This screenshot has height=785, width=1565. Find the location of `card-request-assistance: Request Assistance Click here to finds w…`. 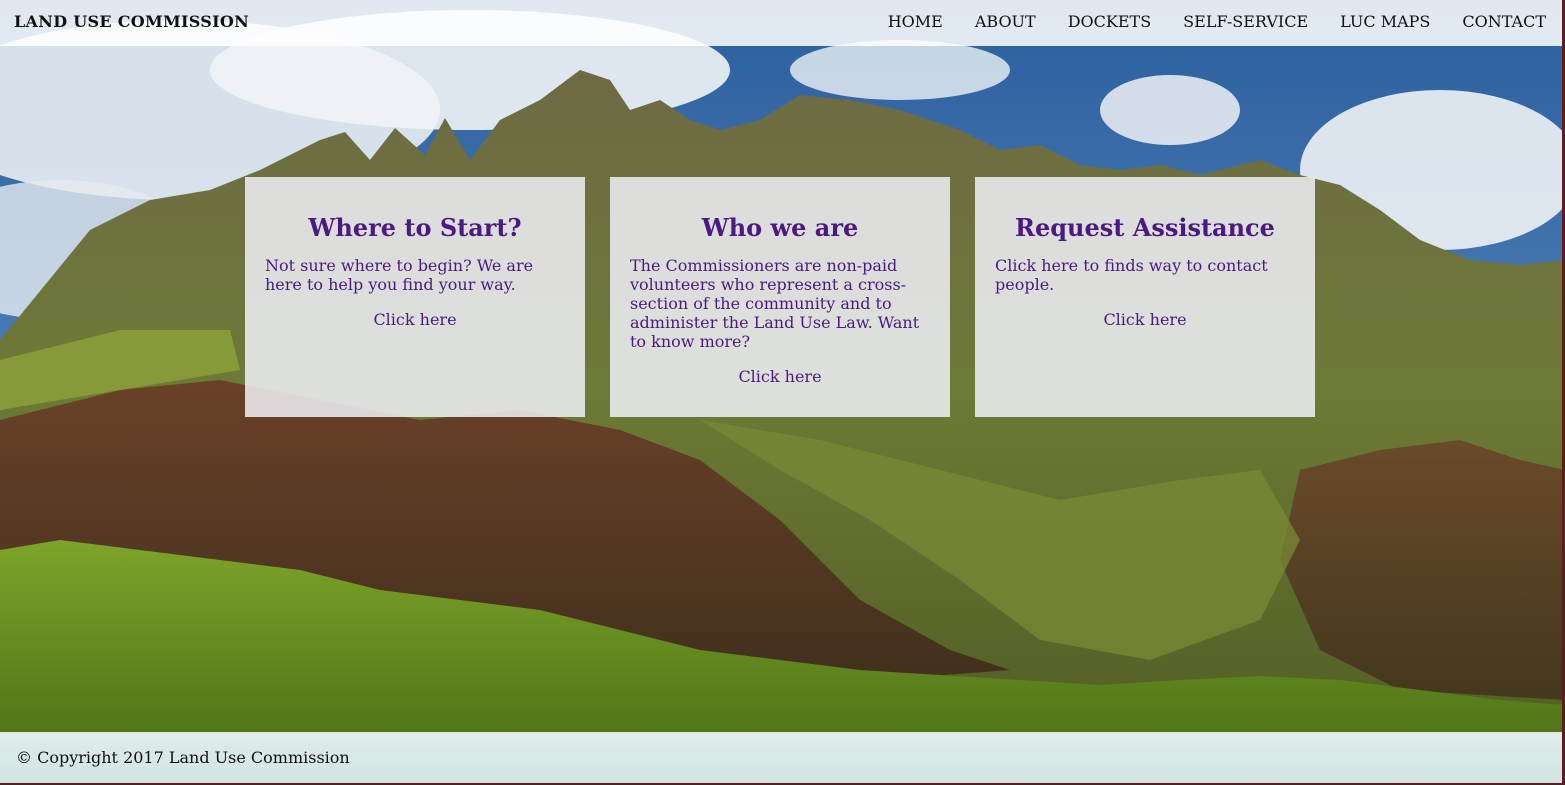

card-request-assistance: Request Assistance Click here to finds w… is located at coordinates (1145, 297).